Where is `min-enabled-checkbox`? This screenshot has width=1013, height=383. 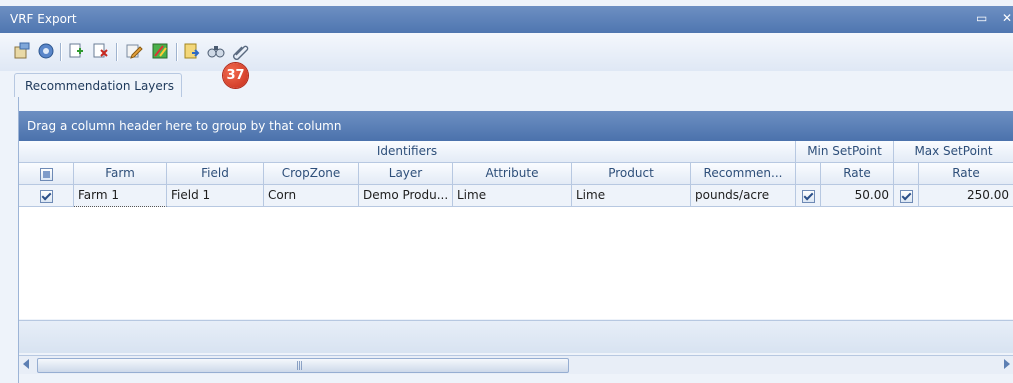 min-enabled-checkbox is located at coordinates (808, 196).